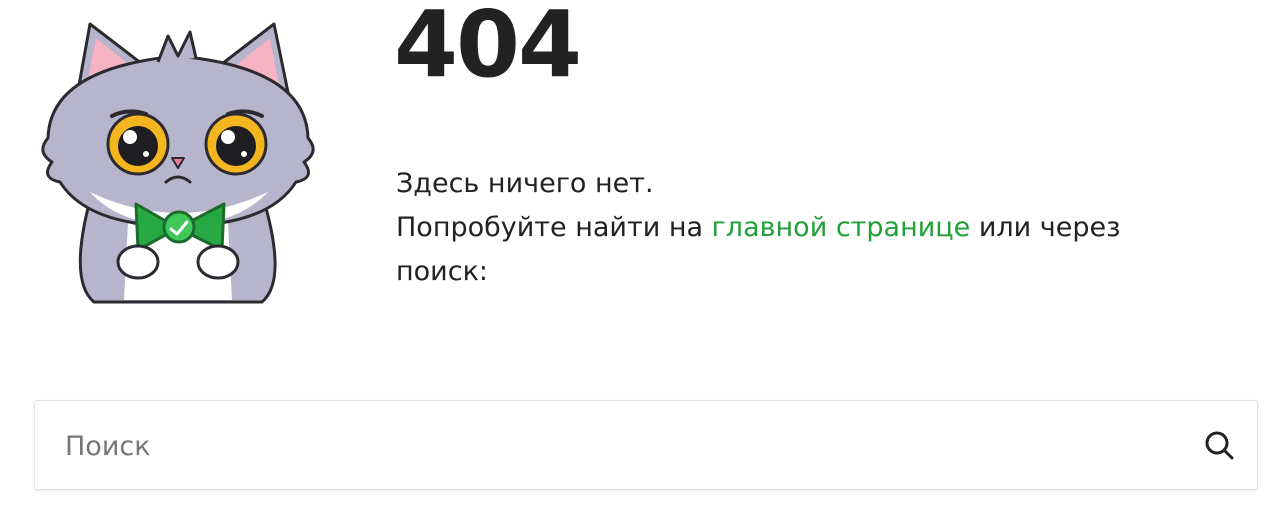 The width and height of the screenshot is (1280, 508). Describe the element at coordinates (625, 446) in the screenshot. I see `search-input` at that location.